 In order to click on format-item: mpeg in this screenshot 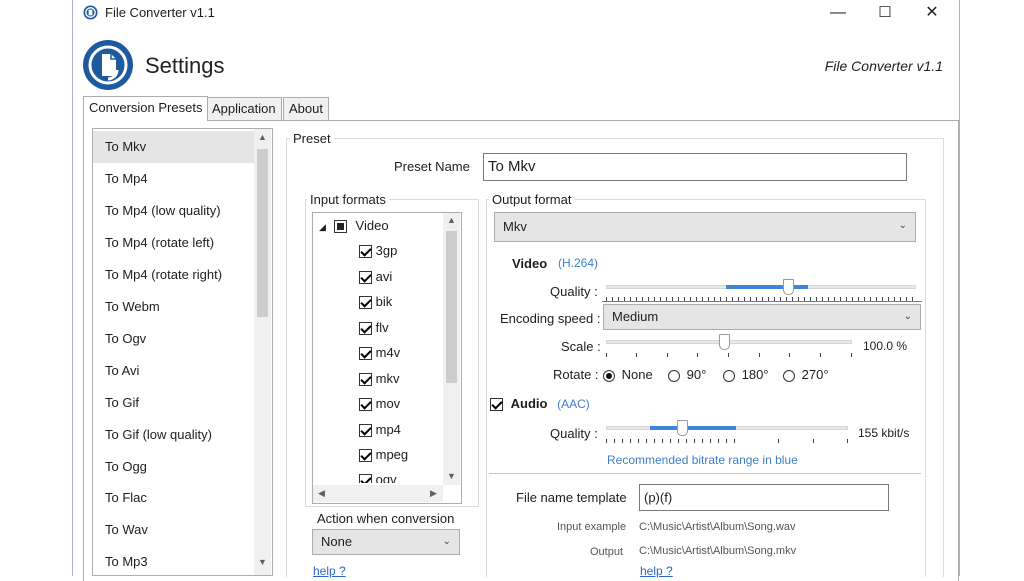, I will do `click(383, 455)`.